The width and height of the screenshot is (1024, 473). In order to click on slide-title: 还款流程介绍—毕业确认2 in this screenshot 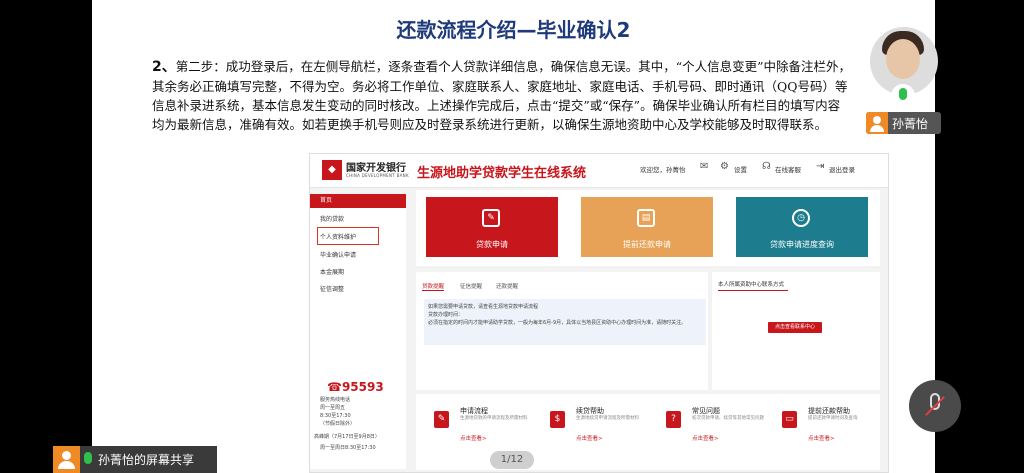, I will do `click(513, 30)`.